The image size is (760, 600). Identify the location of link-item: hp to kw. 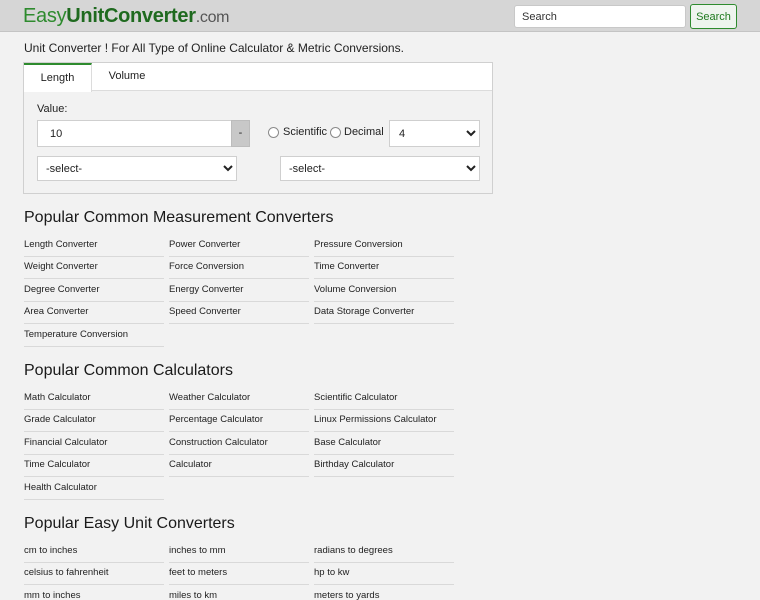
(384, 574).